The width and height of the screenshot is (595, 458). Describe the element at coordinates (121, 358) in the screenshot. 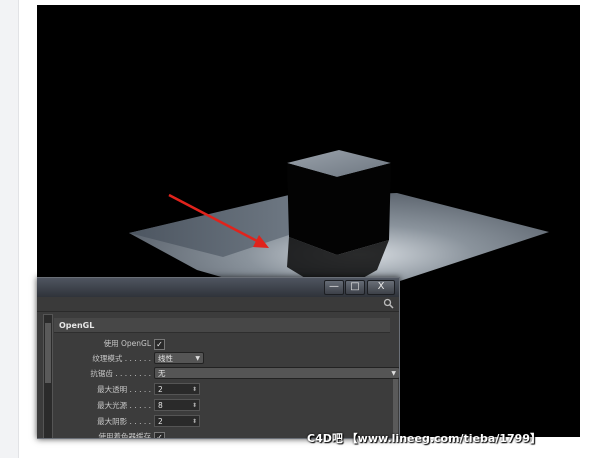

I see `setting-label: 纹理模式 . . . . . .` at that location.